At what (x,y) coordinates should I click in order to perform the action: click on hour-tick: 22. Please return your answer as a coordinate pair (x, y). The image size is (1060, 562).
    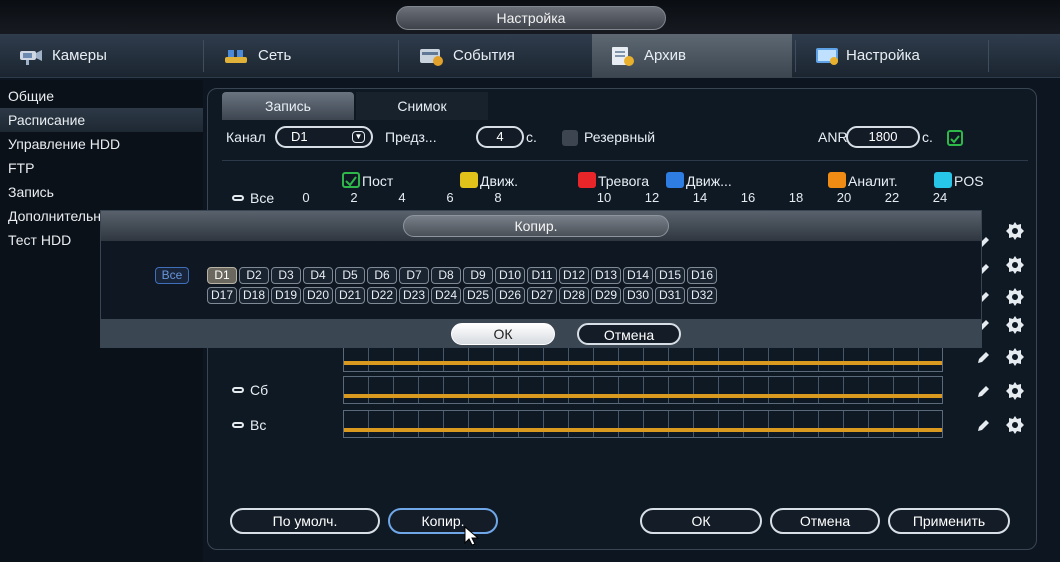
    Looking at the image, I should click on (892, 197).